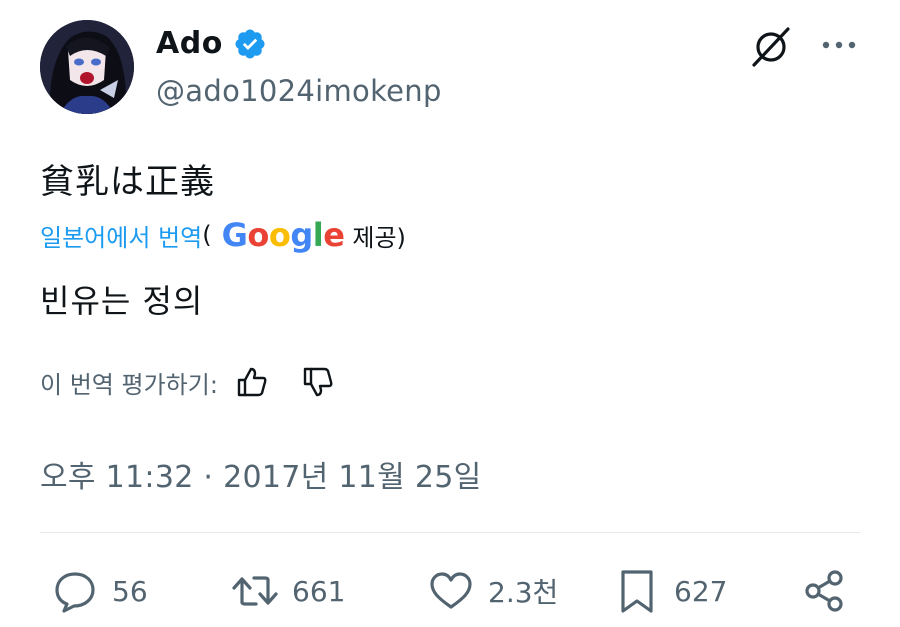 The height and width of the screenshot is (627, 900). Describe the element at coordinates (379, 237) in the screenshot. I see `provided-label: 제공)` at that location.